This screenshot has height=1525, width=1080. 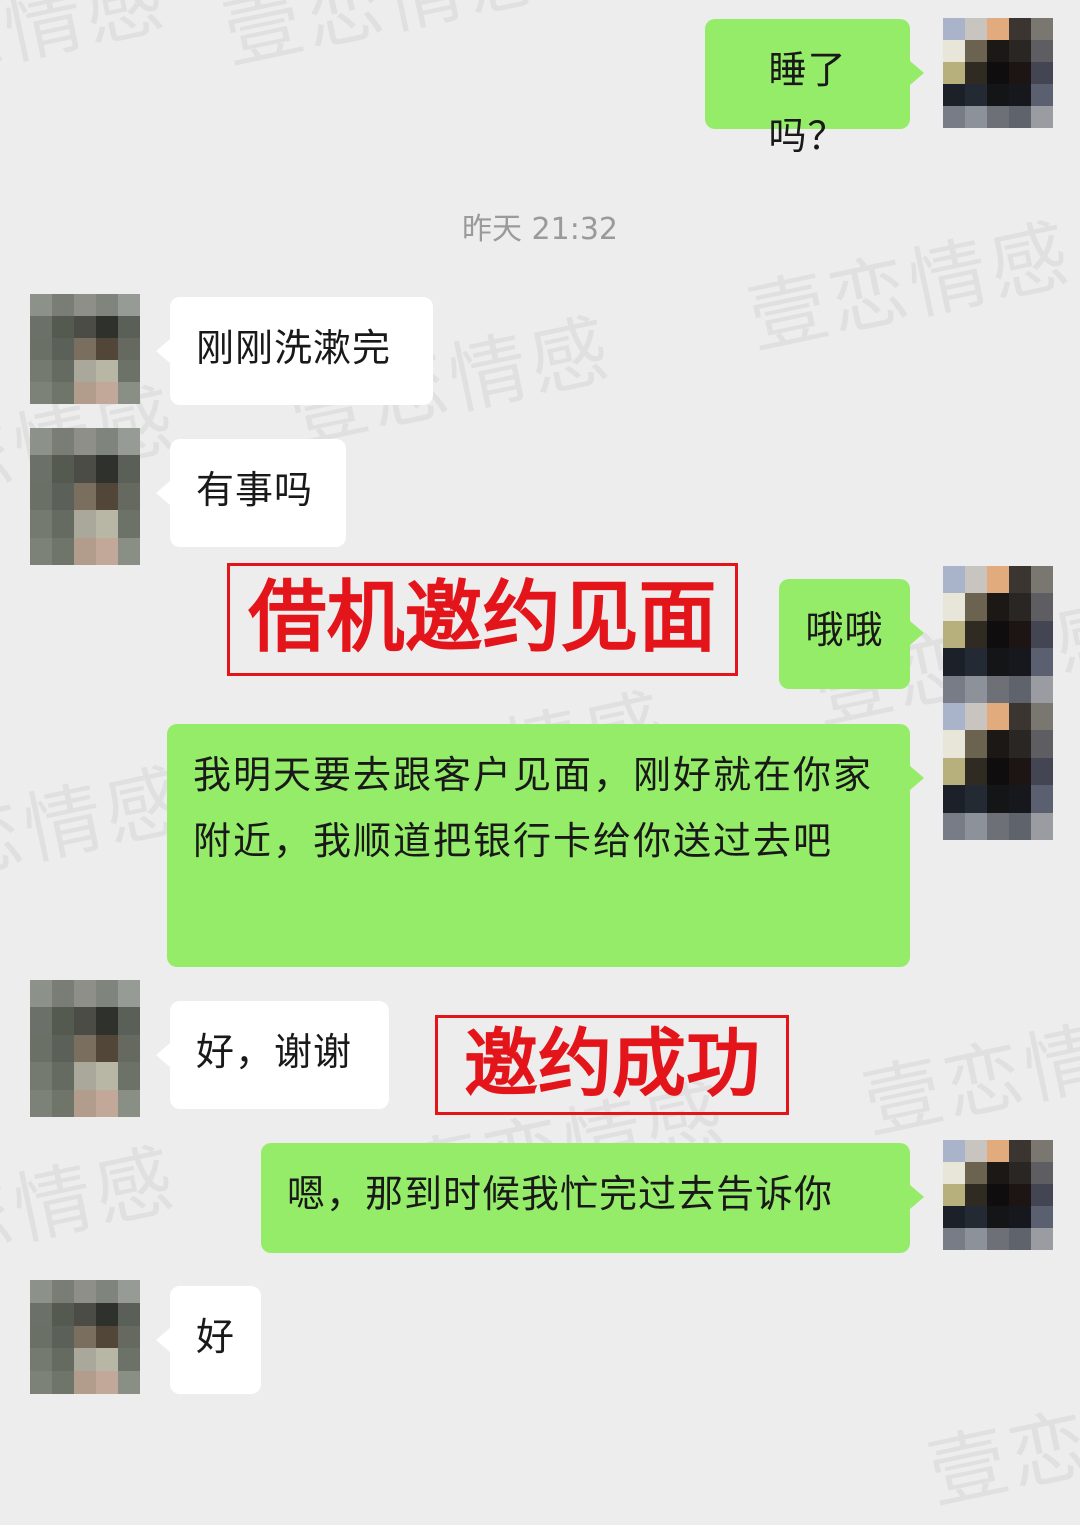 What do you see at coordinates (545, 845) in the screenshot?
I see `sent-message-bubble: 我明天要去跟客户见面，刚好就在你家附近，我顺道把银行卡给你送过去吧` at bounding box center [545, 845].